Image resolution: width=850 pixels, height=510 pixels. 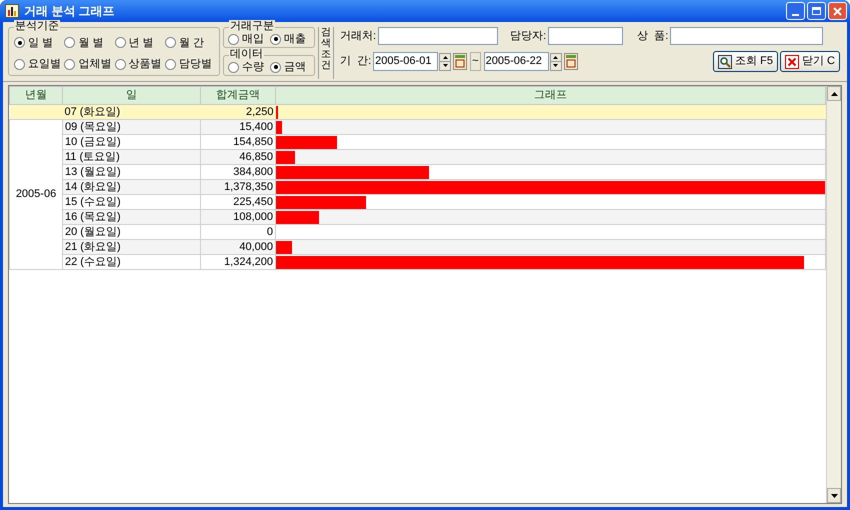 What do you see at coordinates (528, 36) in the screenshot?
I see `field-label: 담당자:` at bounding box center [528, 36].